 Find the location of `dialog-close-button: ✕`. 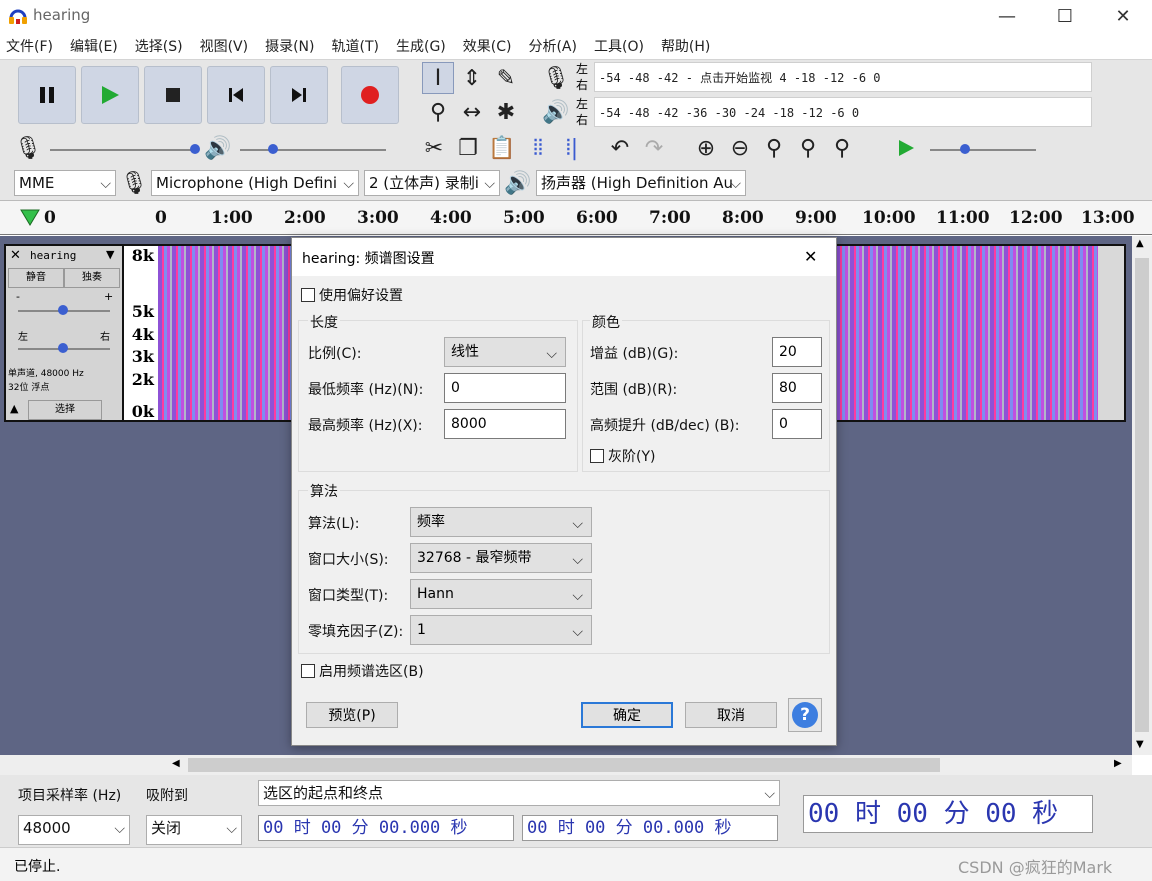

dialog-close-button: ✕ is located at coordinates (810, 256).